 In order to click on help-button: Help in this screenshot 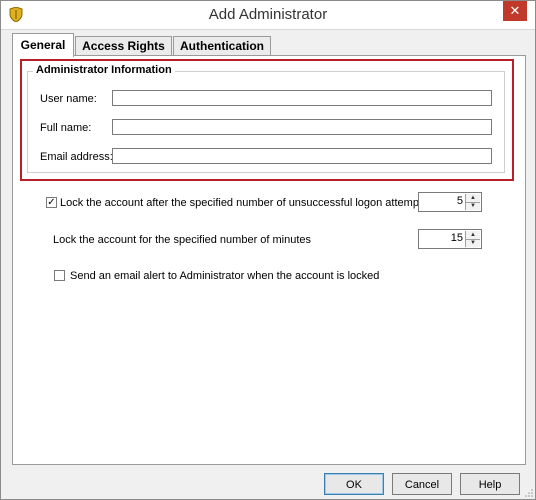, I will do `click(490, 484)`.